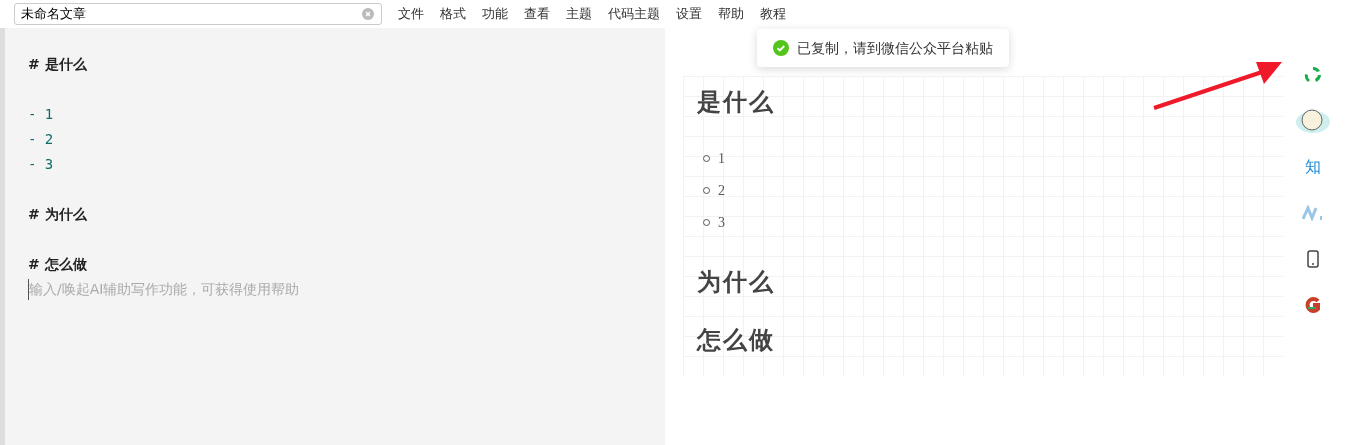  Describe the element at coordinates (238, 289) in the screenshot. I see `editor-input: 输入/唤起AI辅助写作功能，可获得使用帮助` at that location.